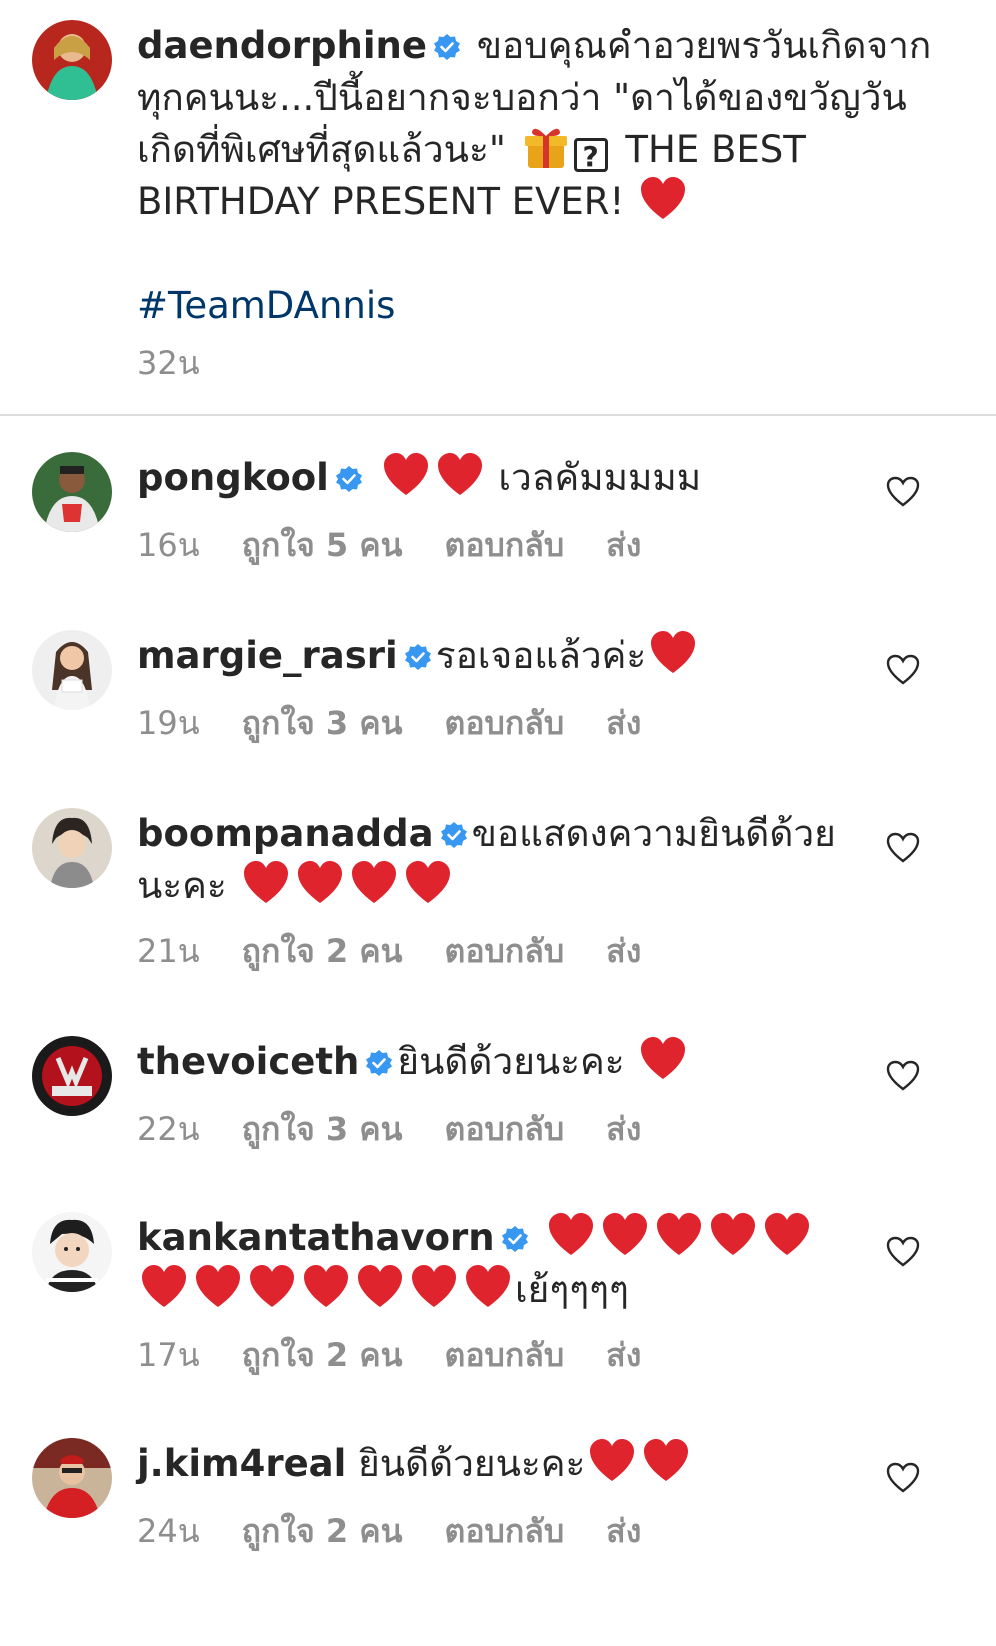  I want to click on unknown-glyph-icon: ?, so click(590, 155).